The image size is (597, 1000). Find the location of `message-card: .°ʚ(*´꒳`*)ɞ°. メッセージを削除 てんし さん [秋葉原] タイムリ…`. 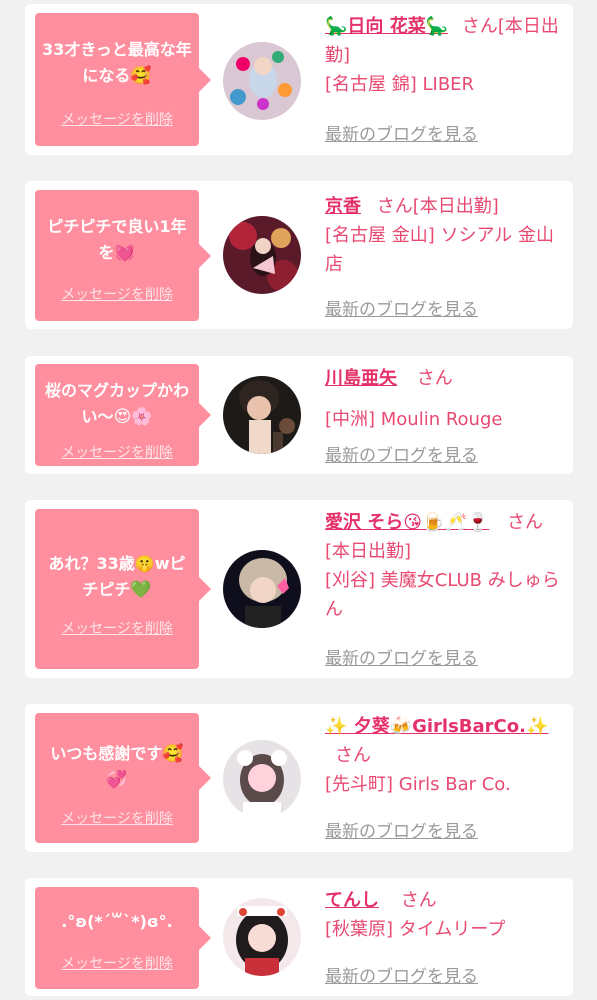

message-card: .°ʚ(*´꒳`*)ɞ°. メッセージを削除 てんし さん [秋葉原] タイムリ… is located at coordinates (299, 937).